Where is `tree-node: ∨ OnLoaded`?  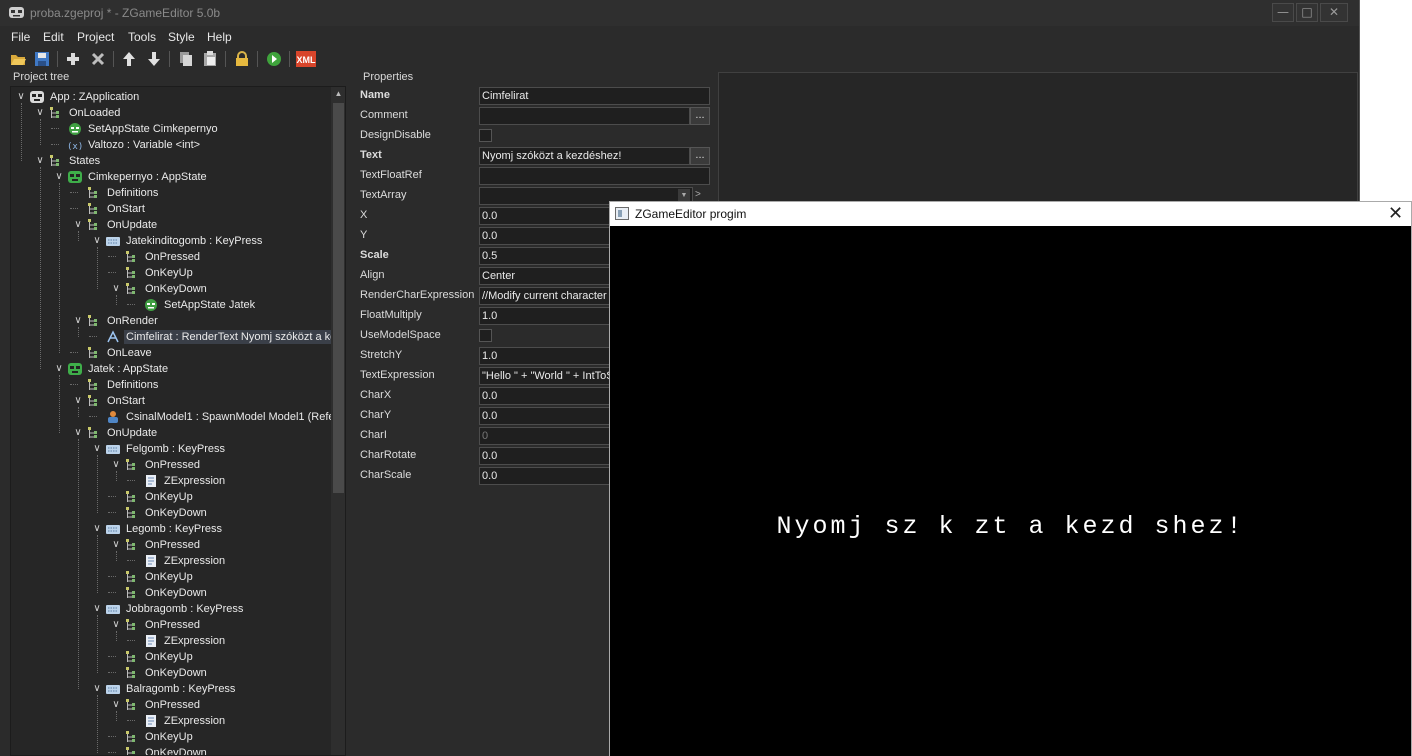 tree-node: ∨ OnLoaded is located at coordinates (171, 113).